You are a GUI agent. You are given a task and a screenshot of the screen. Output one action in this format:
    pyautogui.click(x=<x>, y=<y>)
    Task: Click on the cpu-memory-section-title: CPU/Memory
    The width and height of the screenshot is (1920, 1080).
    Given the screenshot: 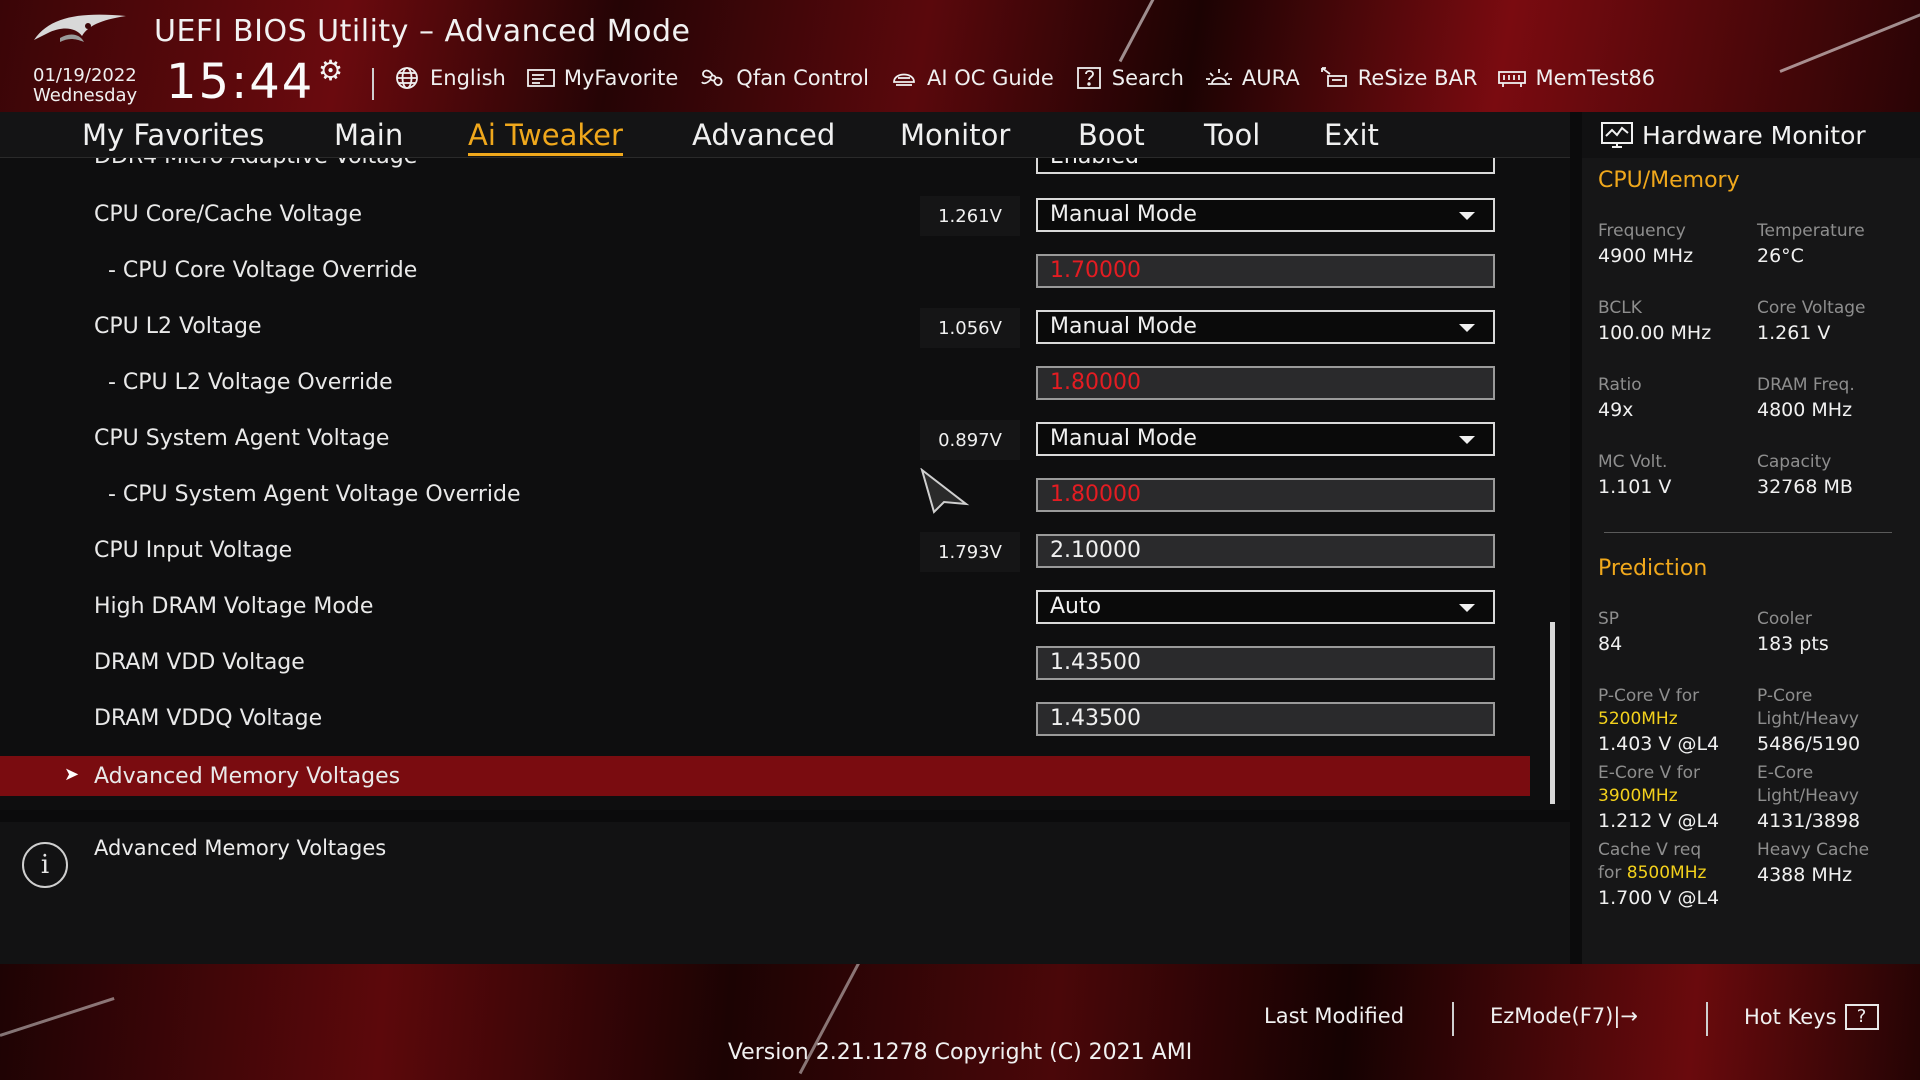 What is the action you would take?
    pyautogui.click(x=1669, y=180)
    